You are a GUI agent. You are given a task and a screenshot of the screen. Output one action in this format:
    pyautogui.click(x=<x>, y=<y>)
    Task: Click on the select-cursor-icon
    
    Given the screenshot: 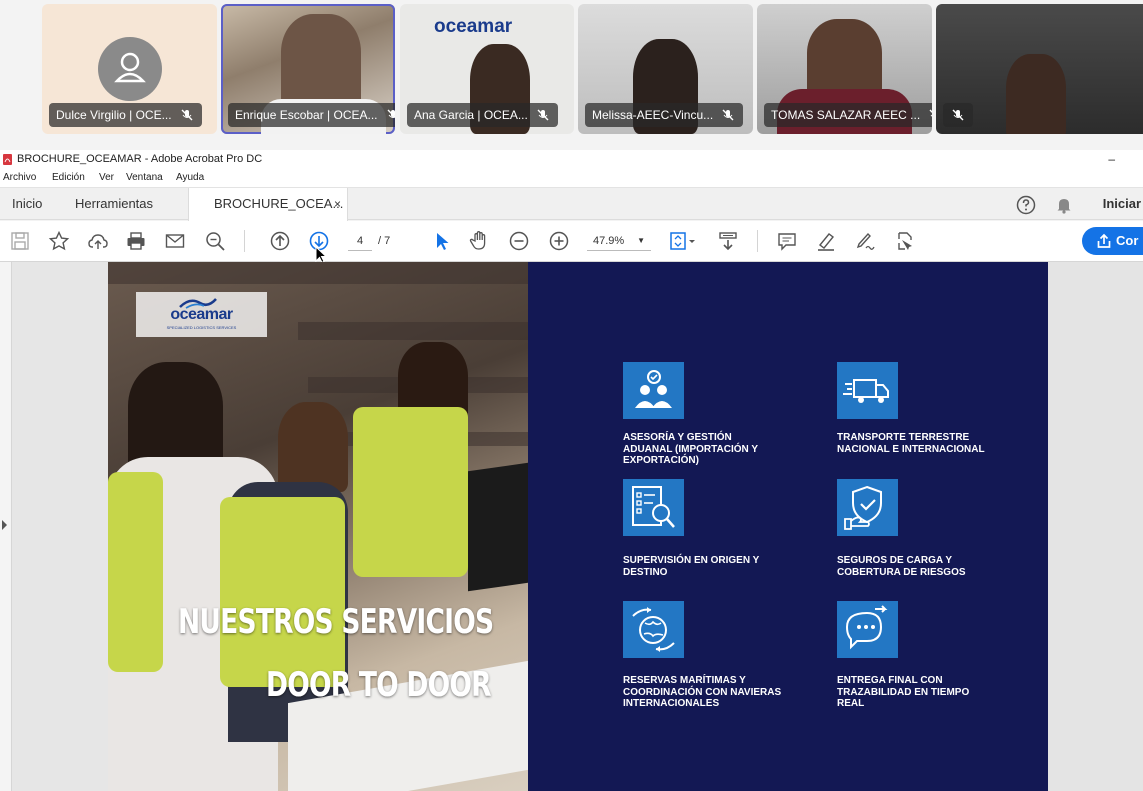 What is the action you would take?
    pyautogui.click(x=441, y=241)
    